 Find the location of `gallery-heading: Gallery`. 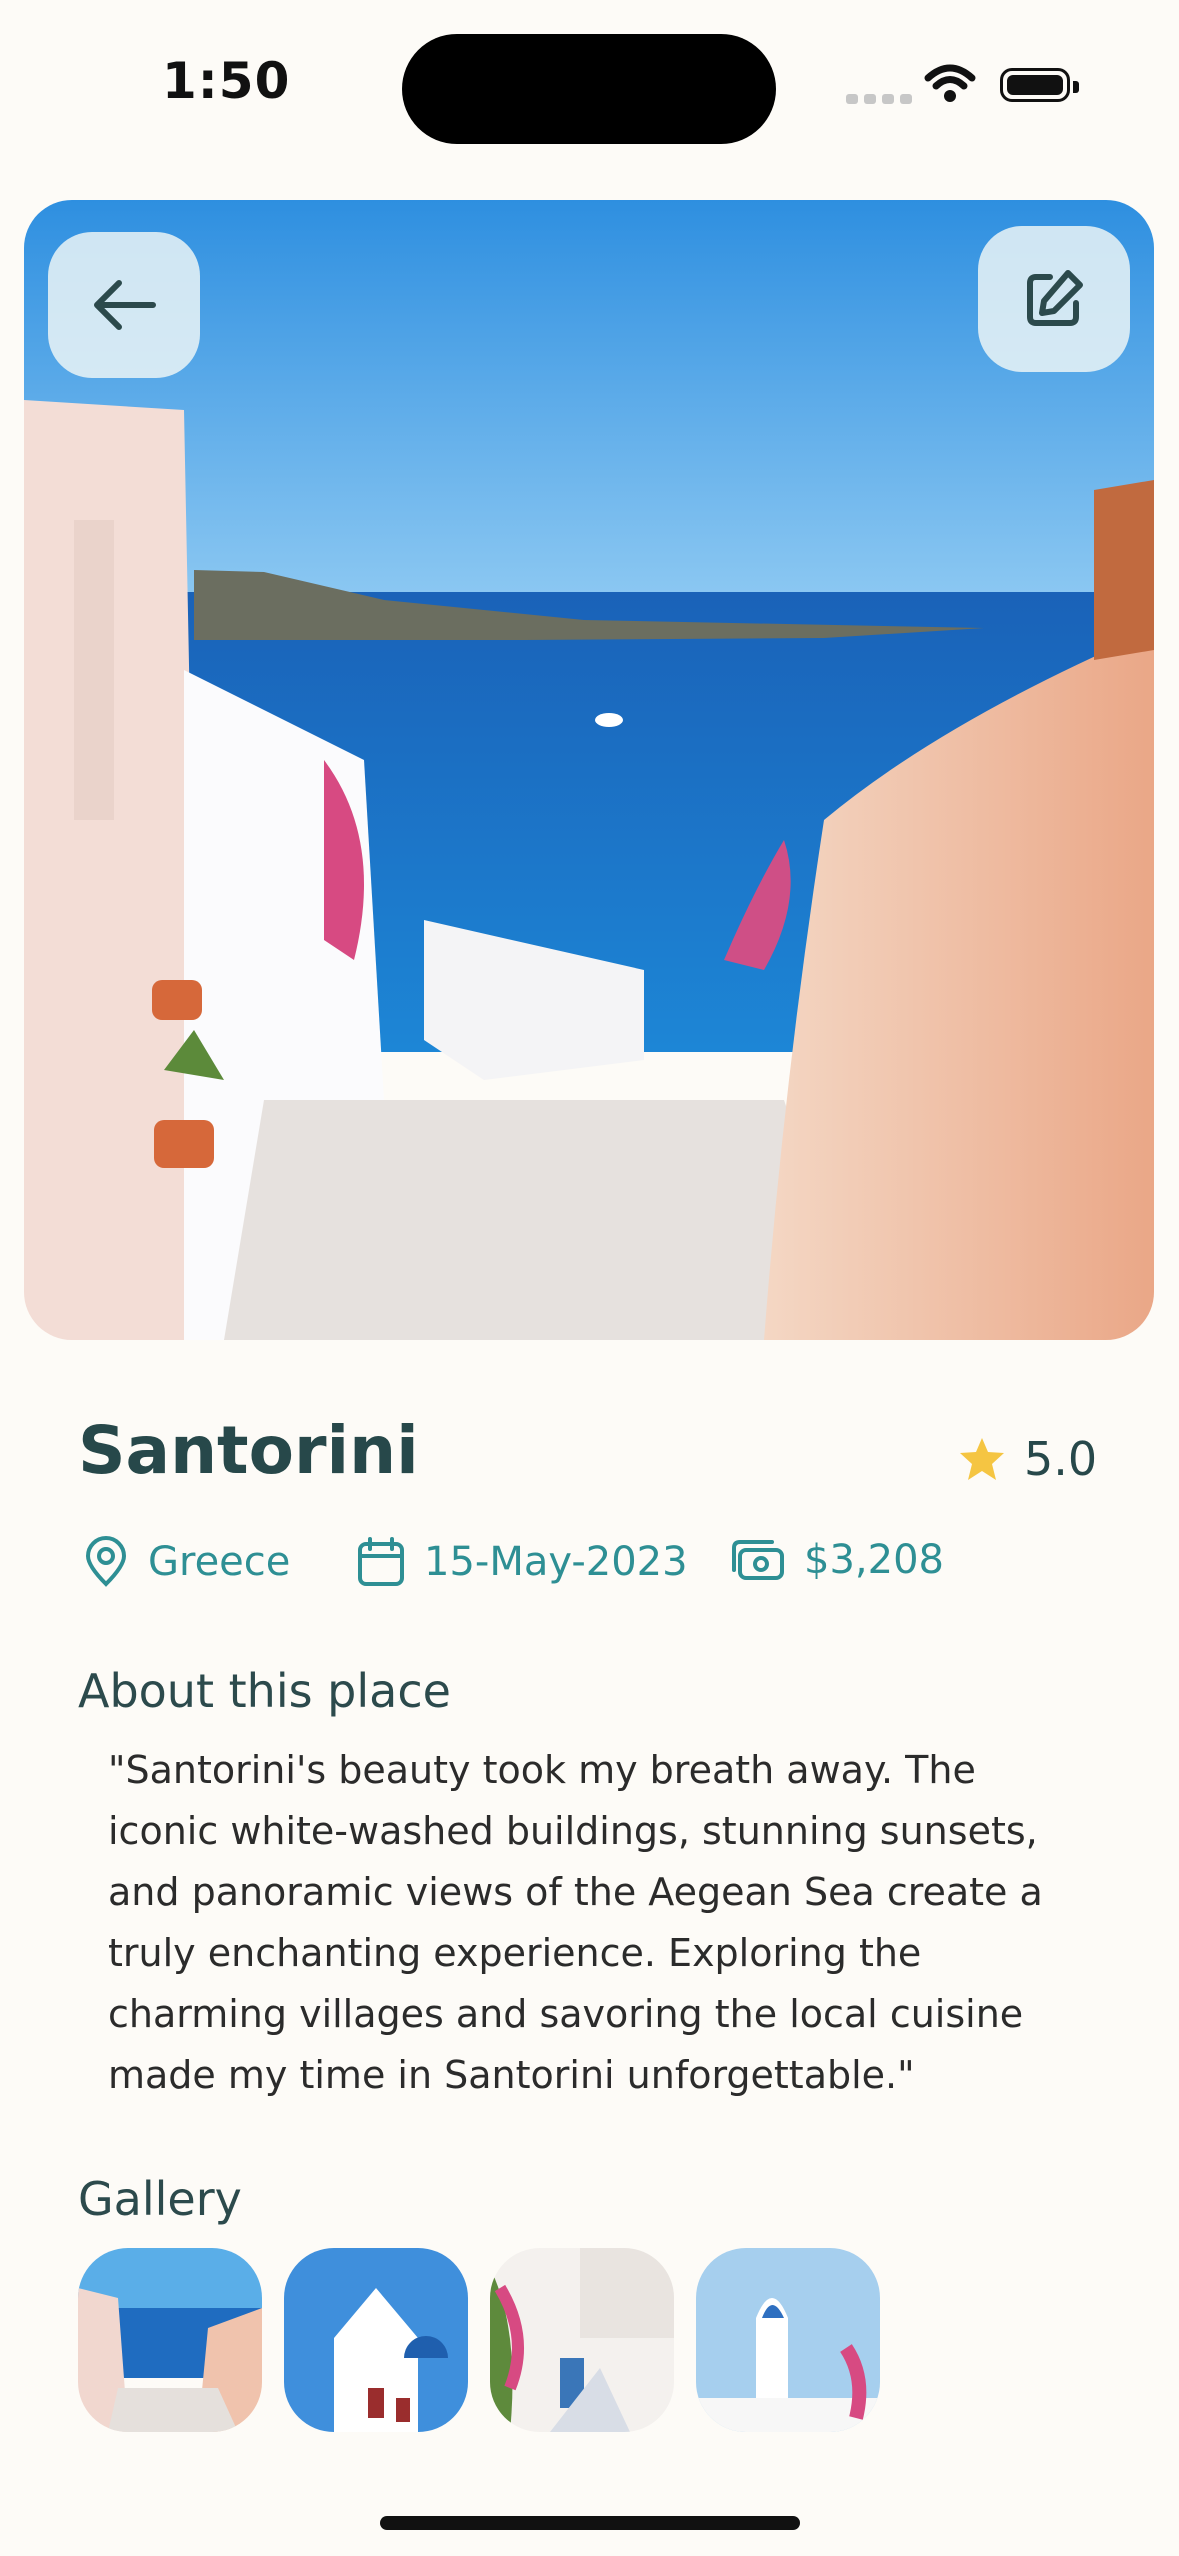

gallery-heading: Gallery is located at coordinates (160, 2199).